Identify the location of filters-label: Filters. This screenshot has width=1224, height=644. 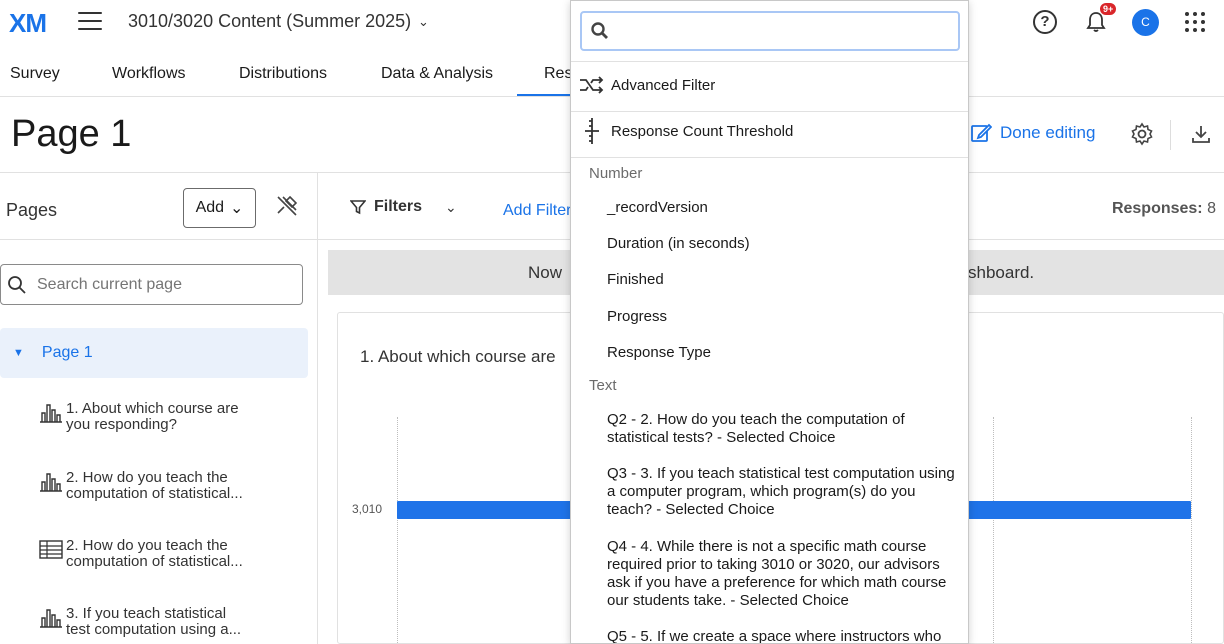
(398, 206).